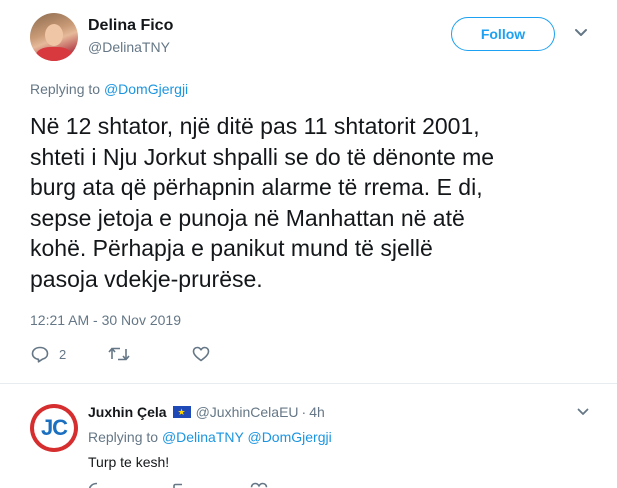  I want to click on reply-author-handle: @JuxhinCelaEU, so click(247, 412).